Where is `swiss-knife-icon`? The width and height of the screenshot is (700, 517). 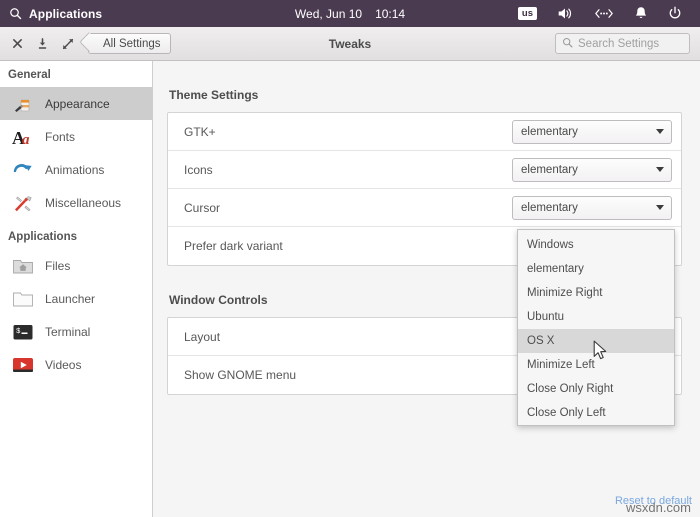
swiss-knife-icon is located at coordinates (23, 203).